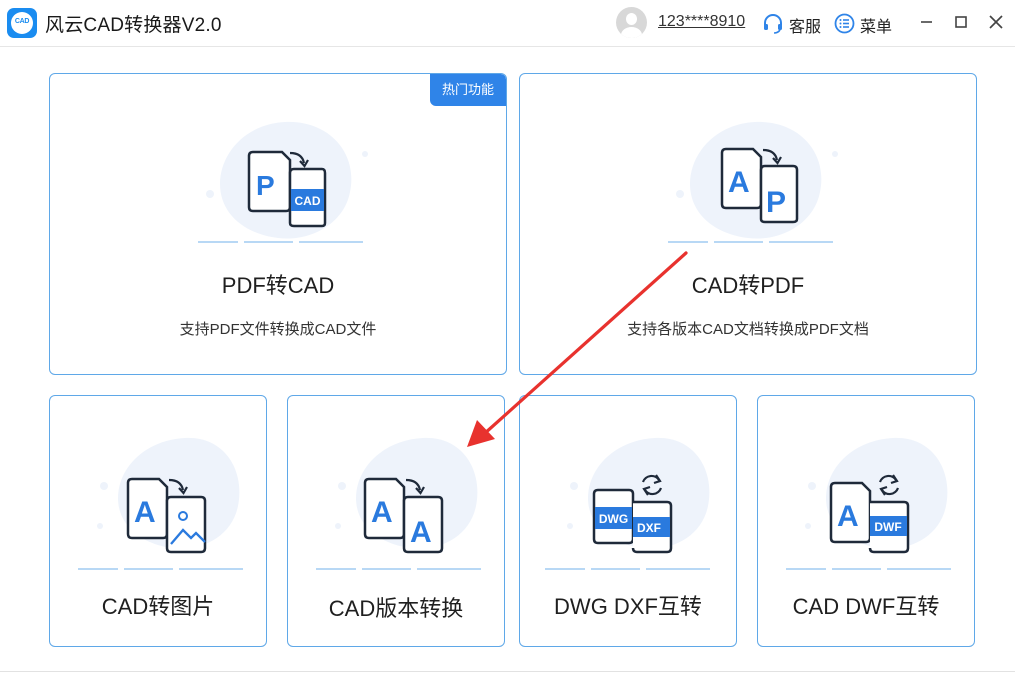 The width and height of the screenshot is (1015, 681). What do you see at coordinates (265, 185) in the screenshot?
I see `pdf-to-cad-icon-back-letter: P` at bounding box center [265, 185].